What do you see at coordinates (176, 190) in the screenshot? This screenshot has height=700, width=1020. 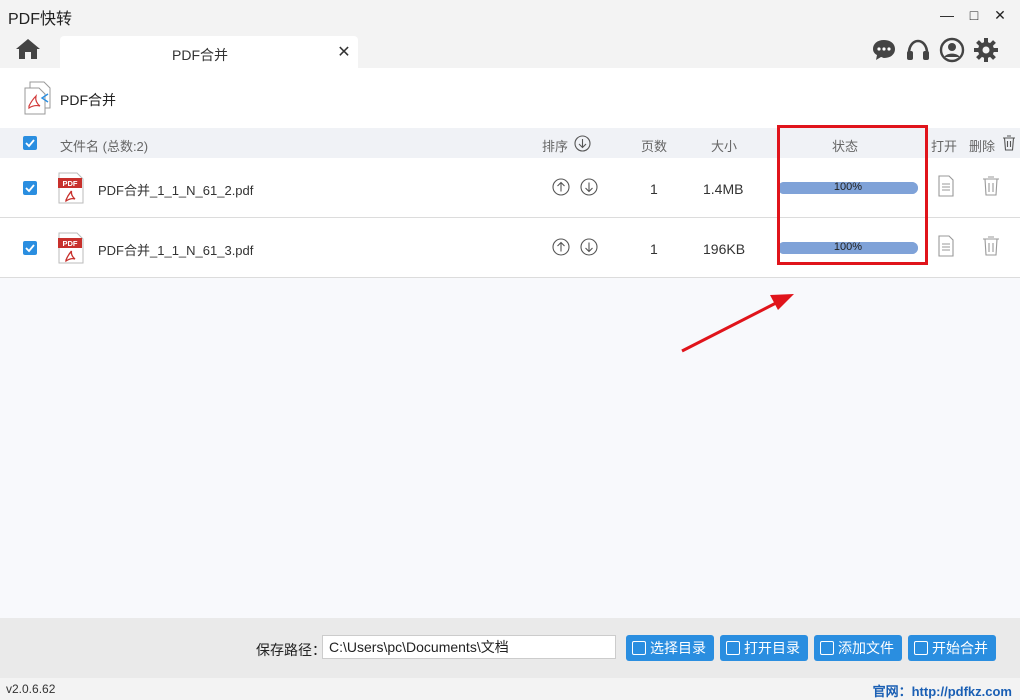 I see `file-name: PDF合并_1_1_N_61_2.pdf` at bounding box center [176, 190].